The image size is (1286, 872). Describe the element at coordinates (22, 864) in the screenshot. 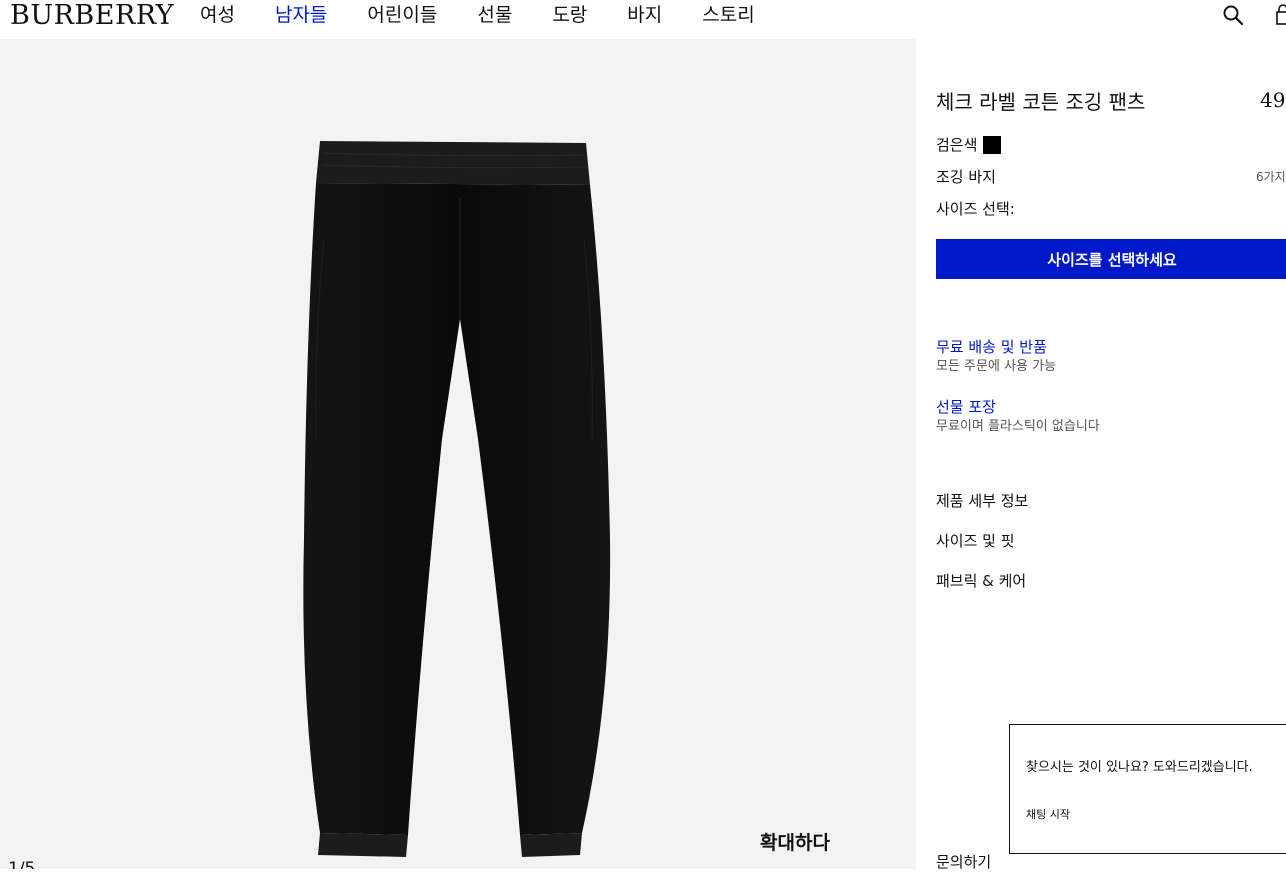

I see `gallery-page-counter: 1/5` at that location.